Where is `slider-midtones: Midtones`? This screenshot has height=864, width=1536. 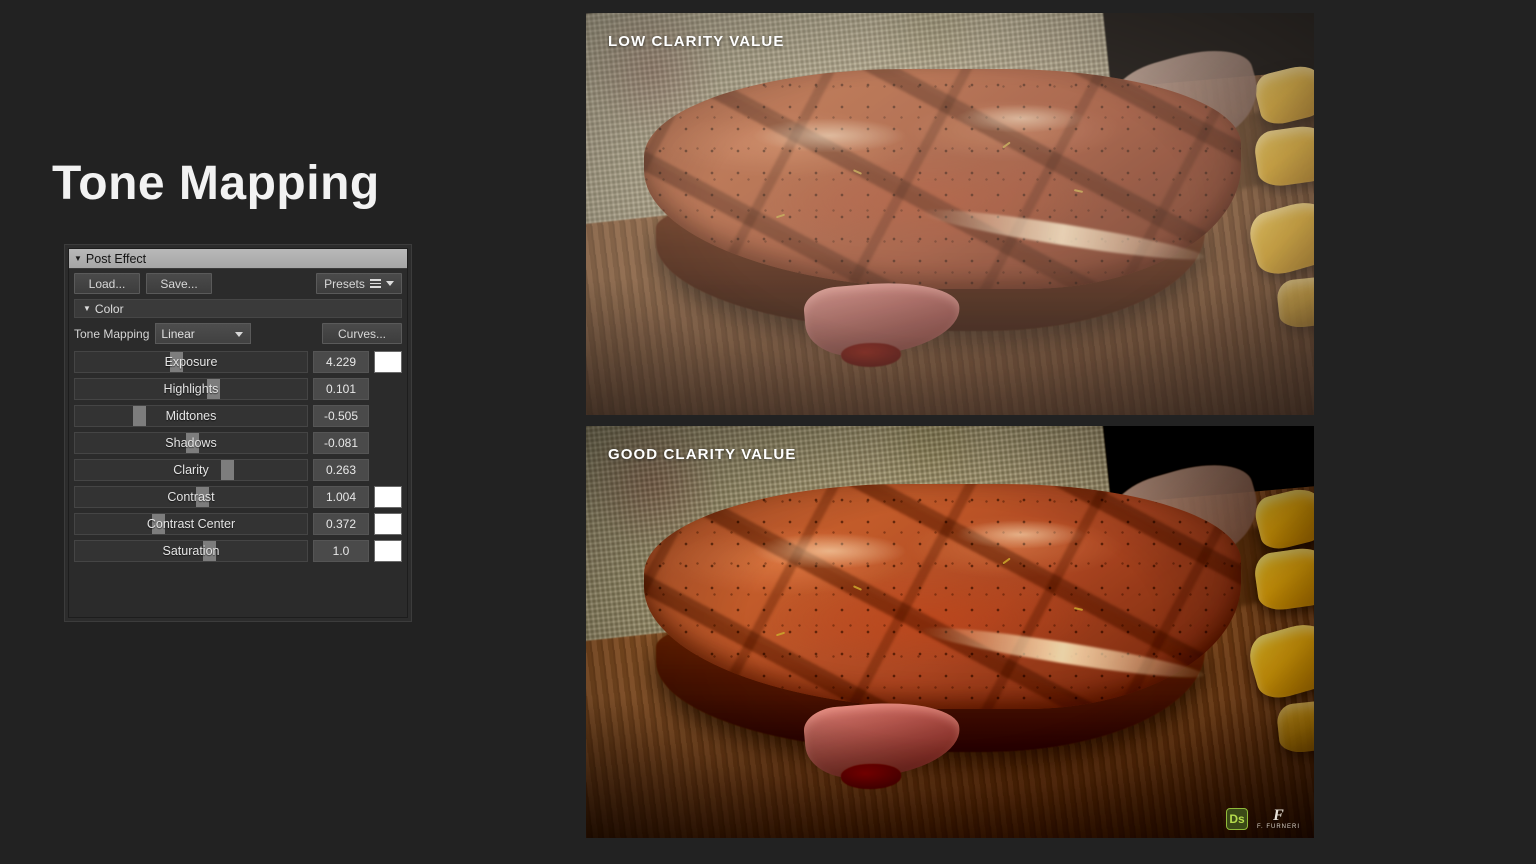
slider-midtones: Midtones is located at coordinates (191, 416).